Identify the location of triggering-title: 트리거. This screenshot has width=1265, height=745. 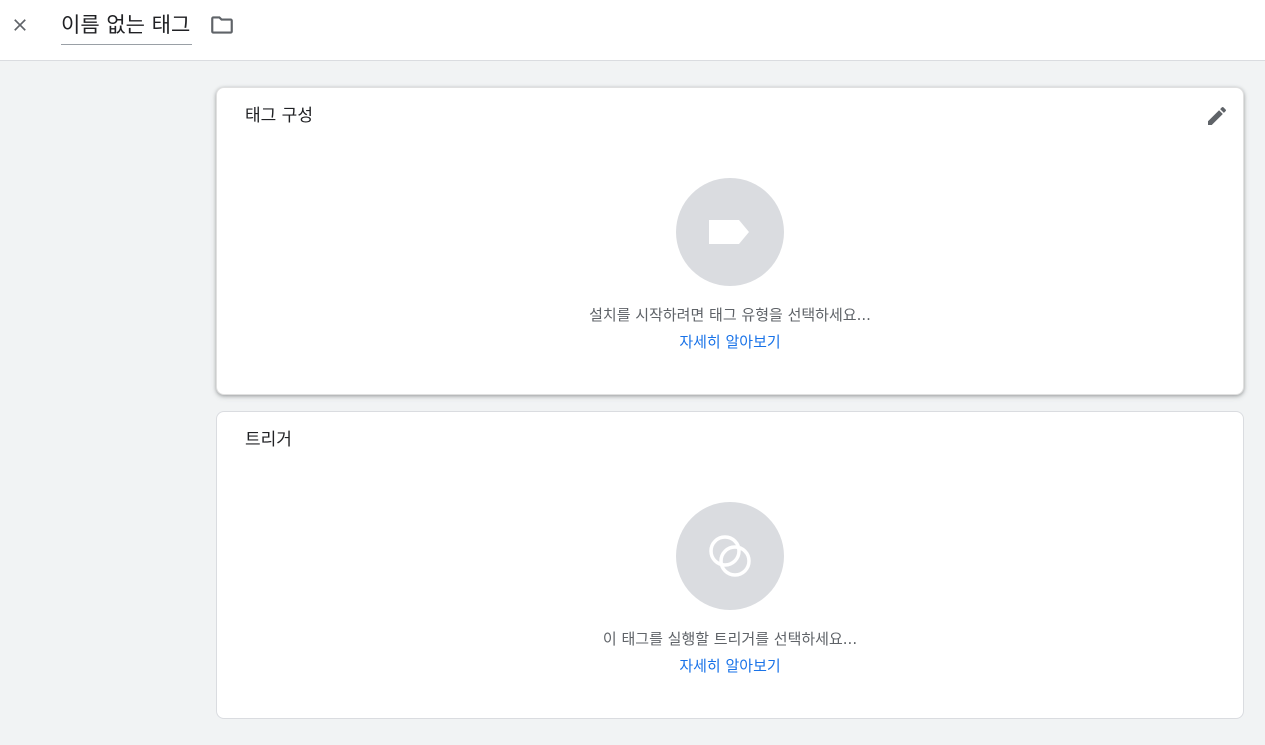
(268, 440).